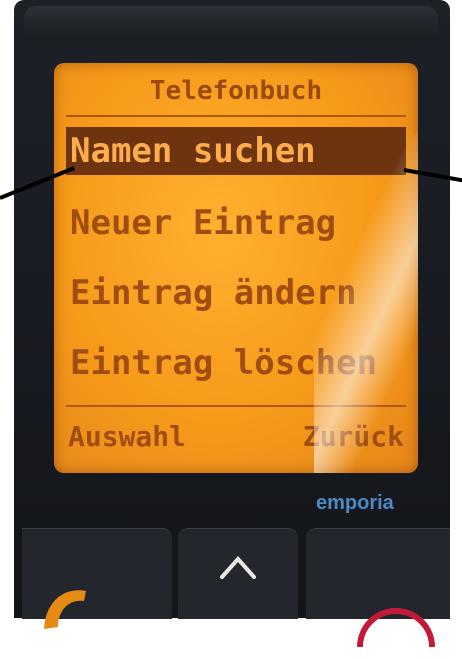  Describe the element at coordinates (97, 578) in the screenshot. I see `call-key` at that location.